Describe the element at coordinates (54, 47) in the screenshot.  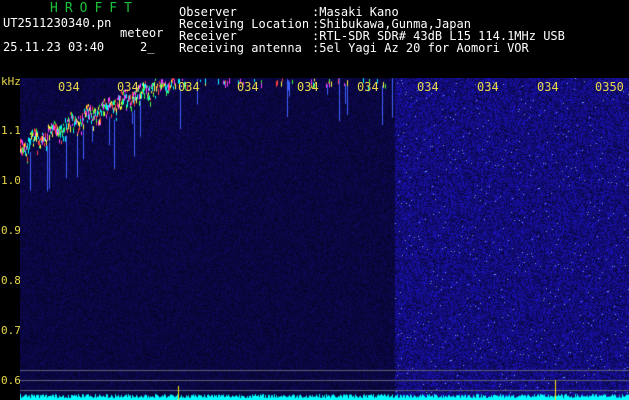
I see `date-time: 25.11.23 03:40` at that location.